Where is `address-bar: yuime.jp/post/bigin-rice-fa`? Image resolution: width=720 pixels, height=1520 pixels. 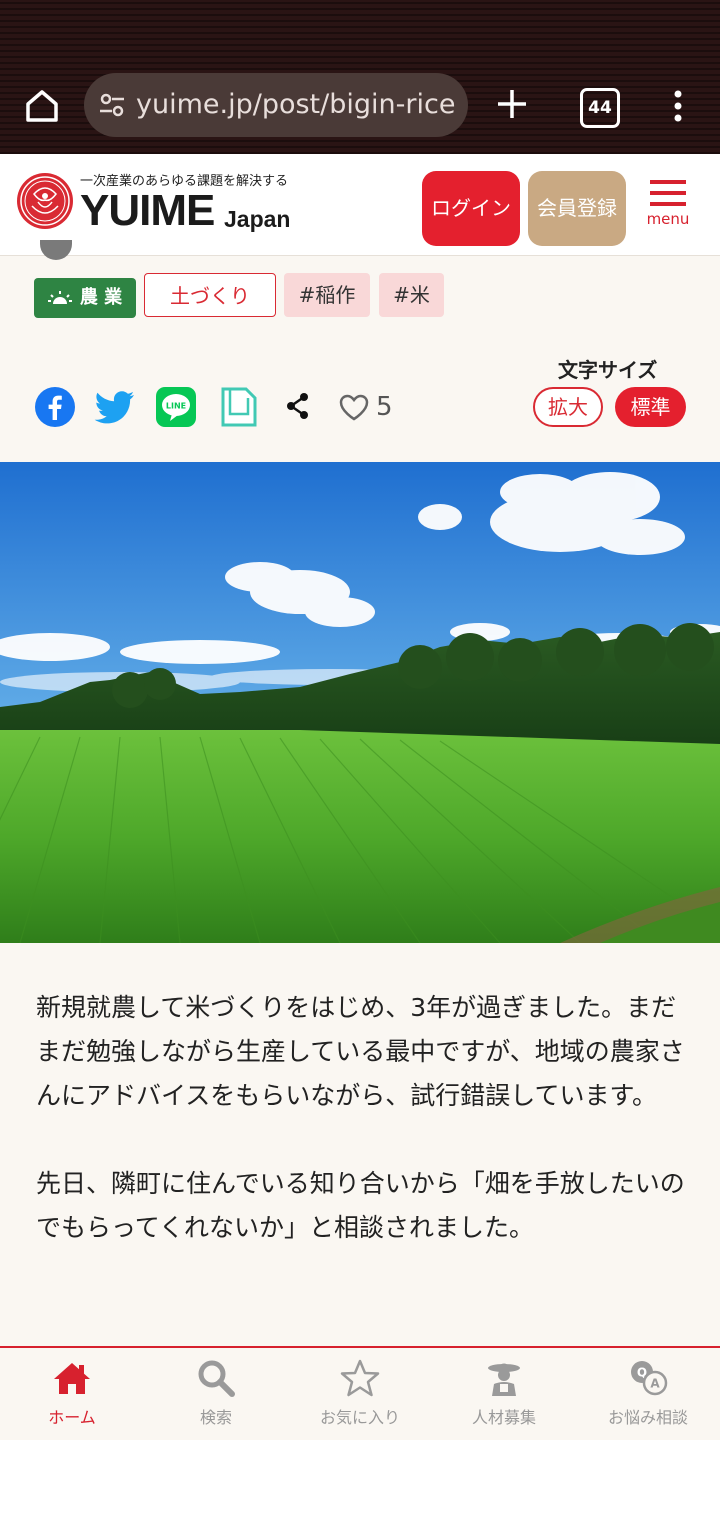 address-bar: yuime.jp/post/bigin-rice-fa is located at coordinates (276, 105).